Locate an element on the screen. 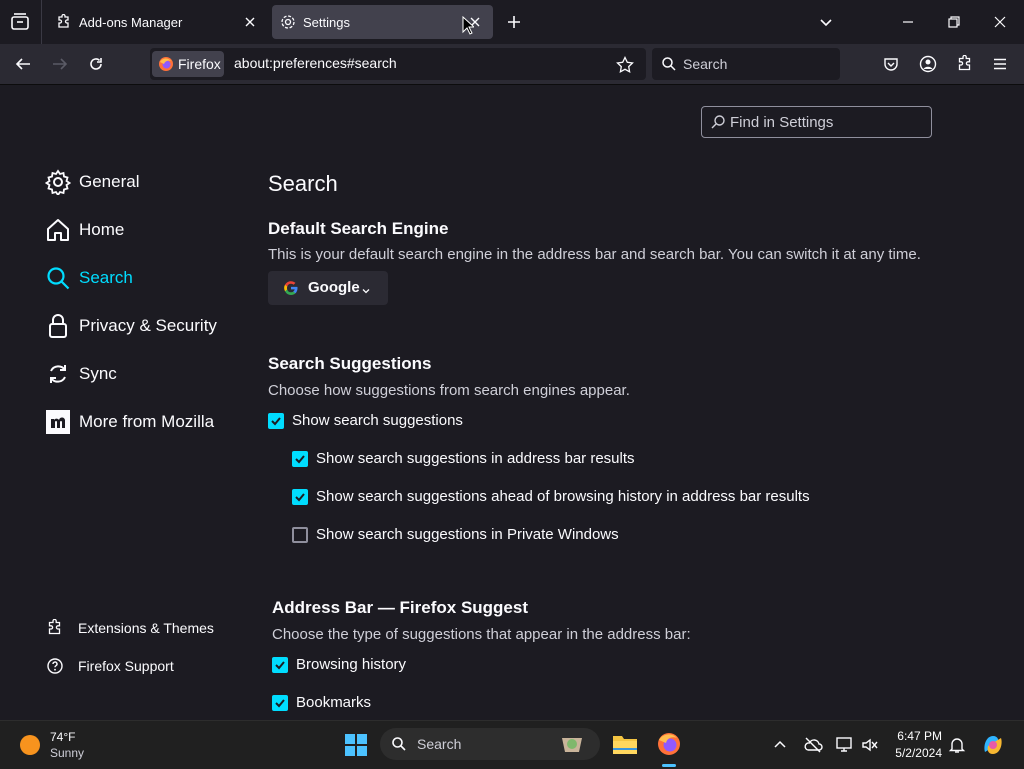  search-placeholder: Search is located at coordinates (705, 64).